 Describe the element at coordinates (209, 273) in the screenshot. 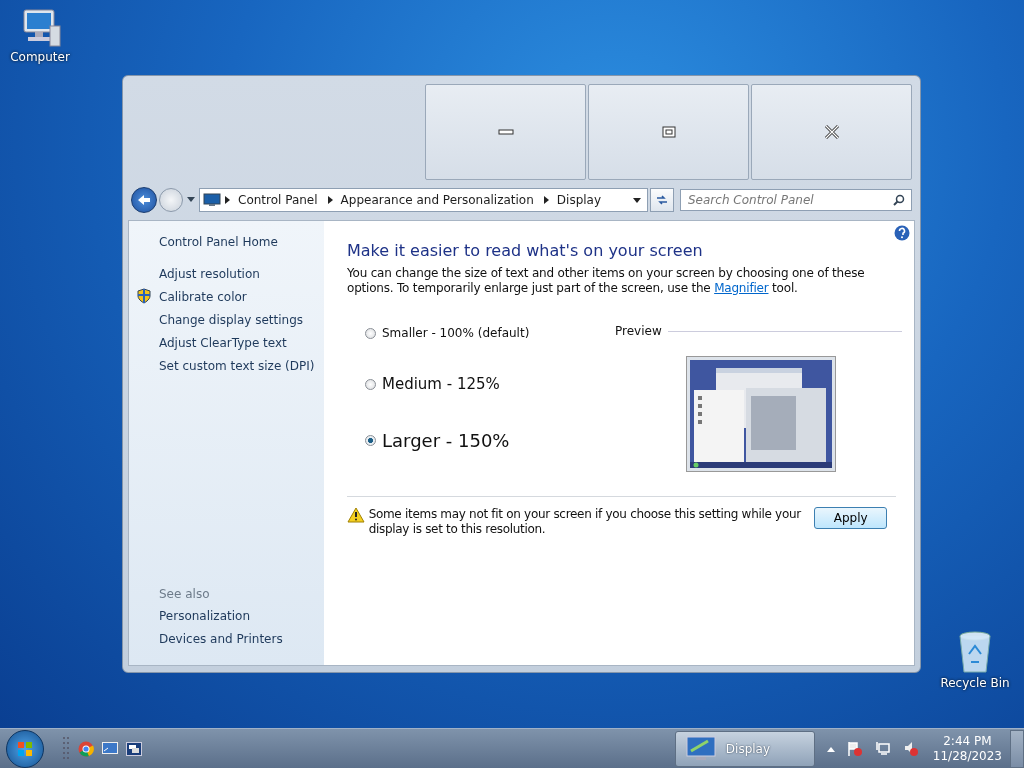

I see `sidebar-link: Adjust resolution` at that location.